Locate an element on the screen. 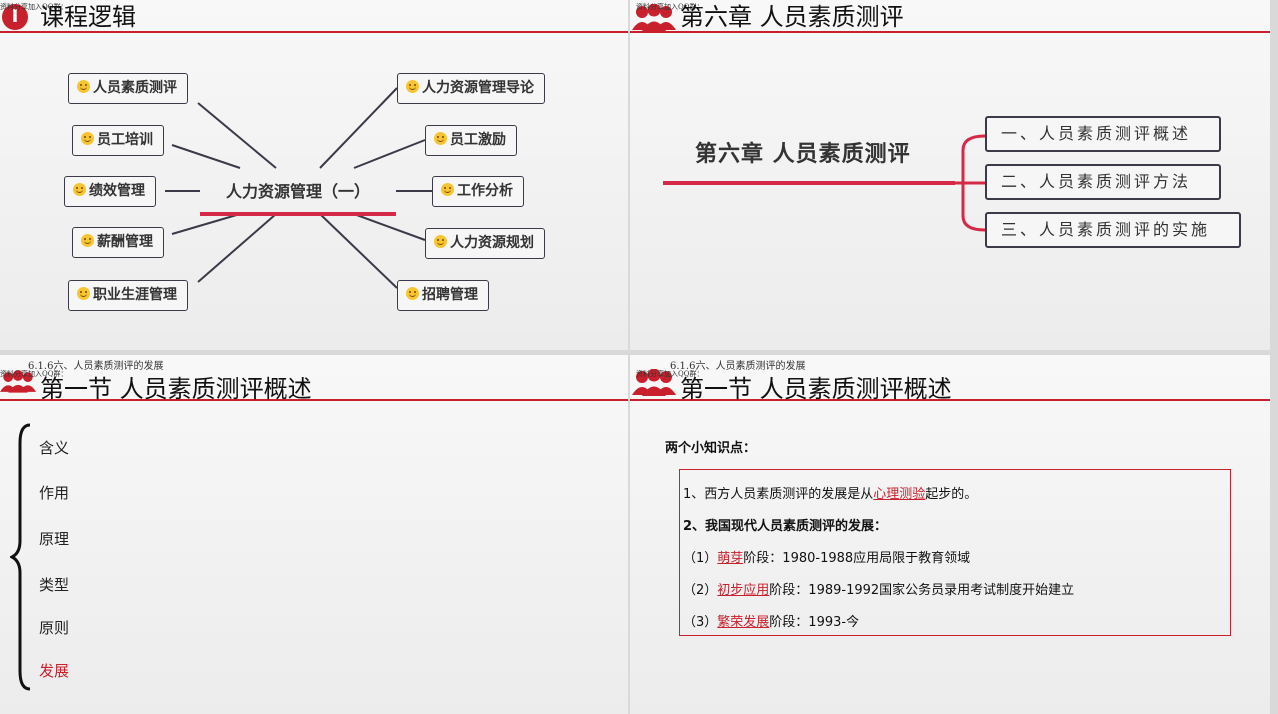 This screenshot has height=714, width=1278. node-left-1: 人员素质测评 is located at coordinates (128, 88).